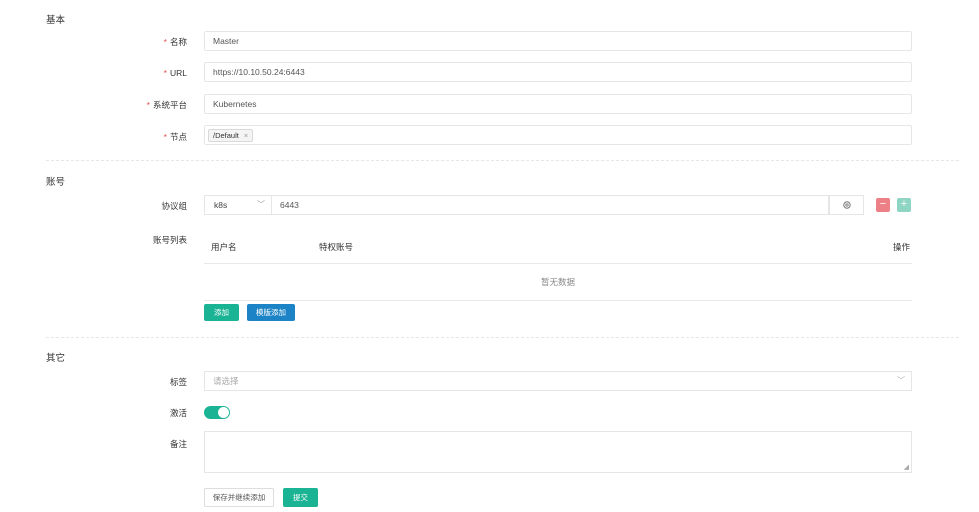 The image size is (979, 512). I want to click on active-label: 激活, so click(178, 413).